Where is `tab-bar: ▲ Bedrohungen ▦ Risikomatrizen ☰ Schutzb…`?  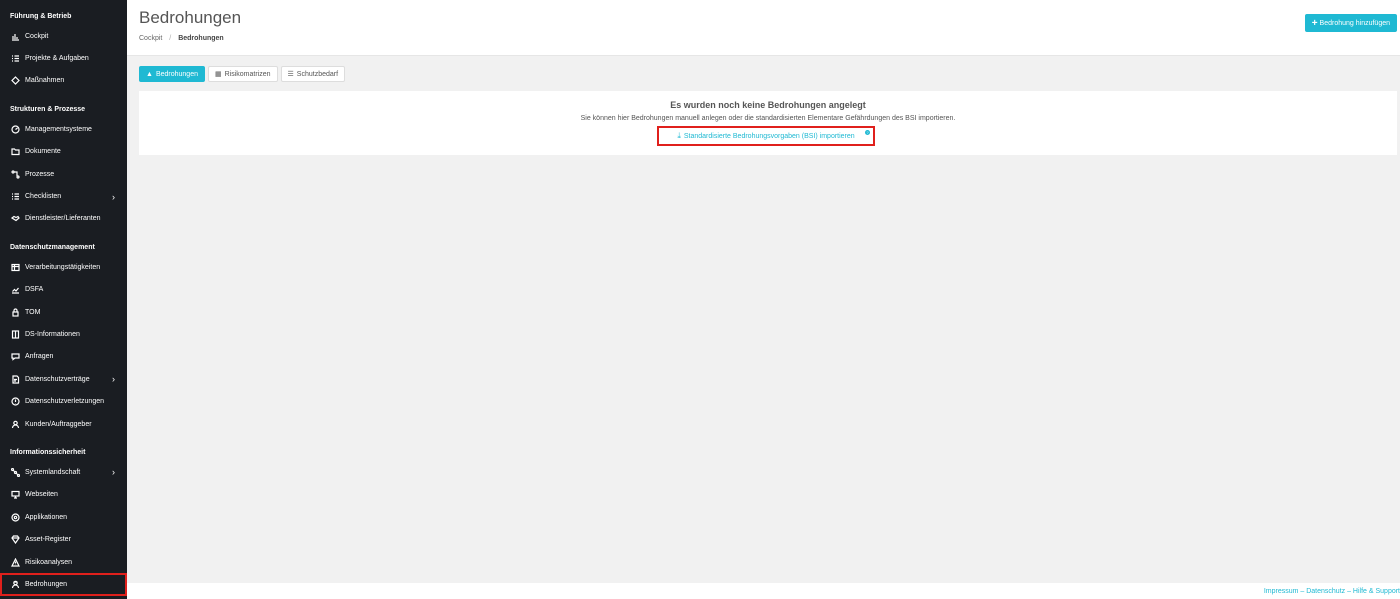
tab-bar: ▲ Bedrohungen ▦ Risikomatrizen ☰ Schutzb… is located at coordinates (242, 74).